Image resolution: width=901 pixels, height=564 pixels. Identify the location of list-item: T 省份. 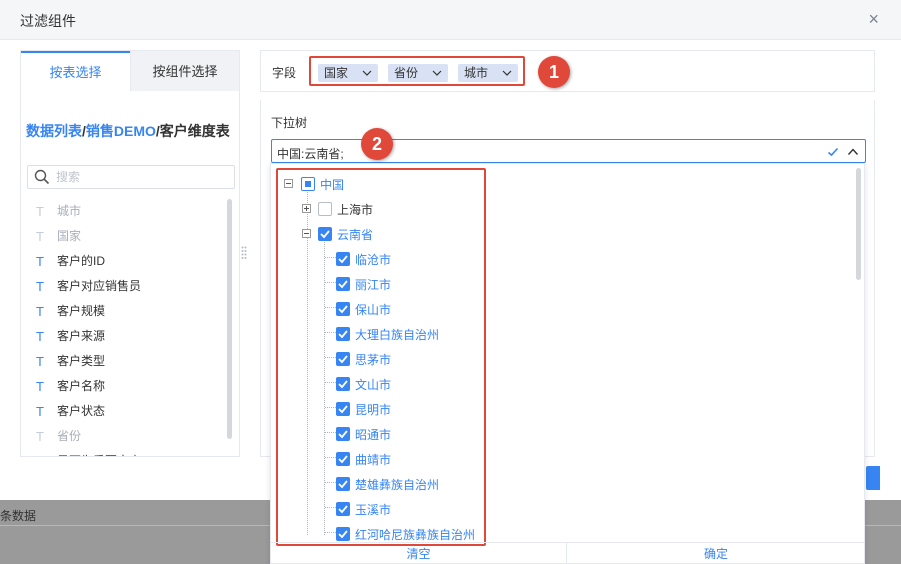
(123, 436).